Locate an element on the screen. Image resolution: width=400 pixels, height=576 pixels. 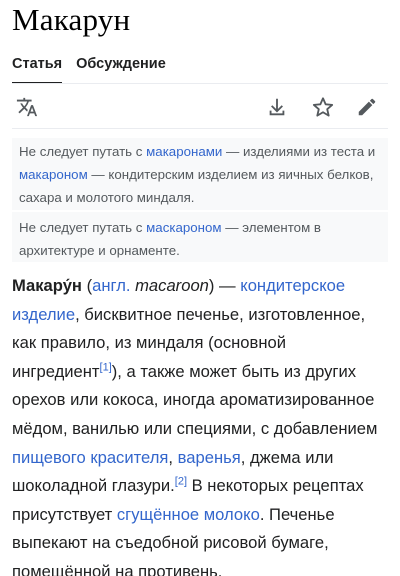
page-actions-toolbar is located at coordinates (200, 106).